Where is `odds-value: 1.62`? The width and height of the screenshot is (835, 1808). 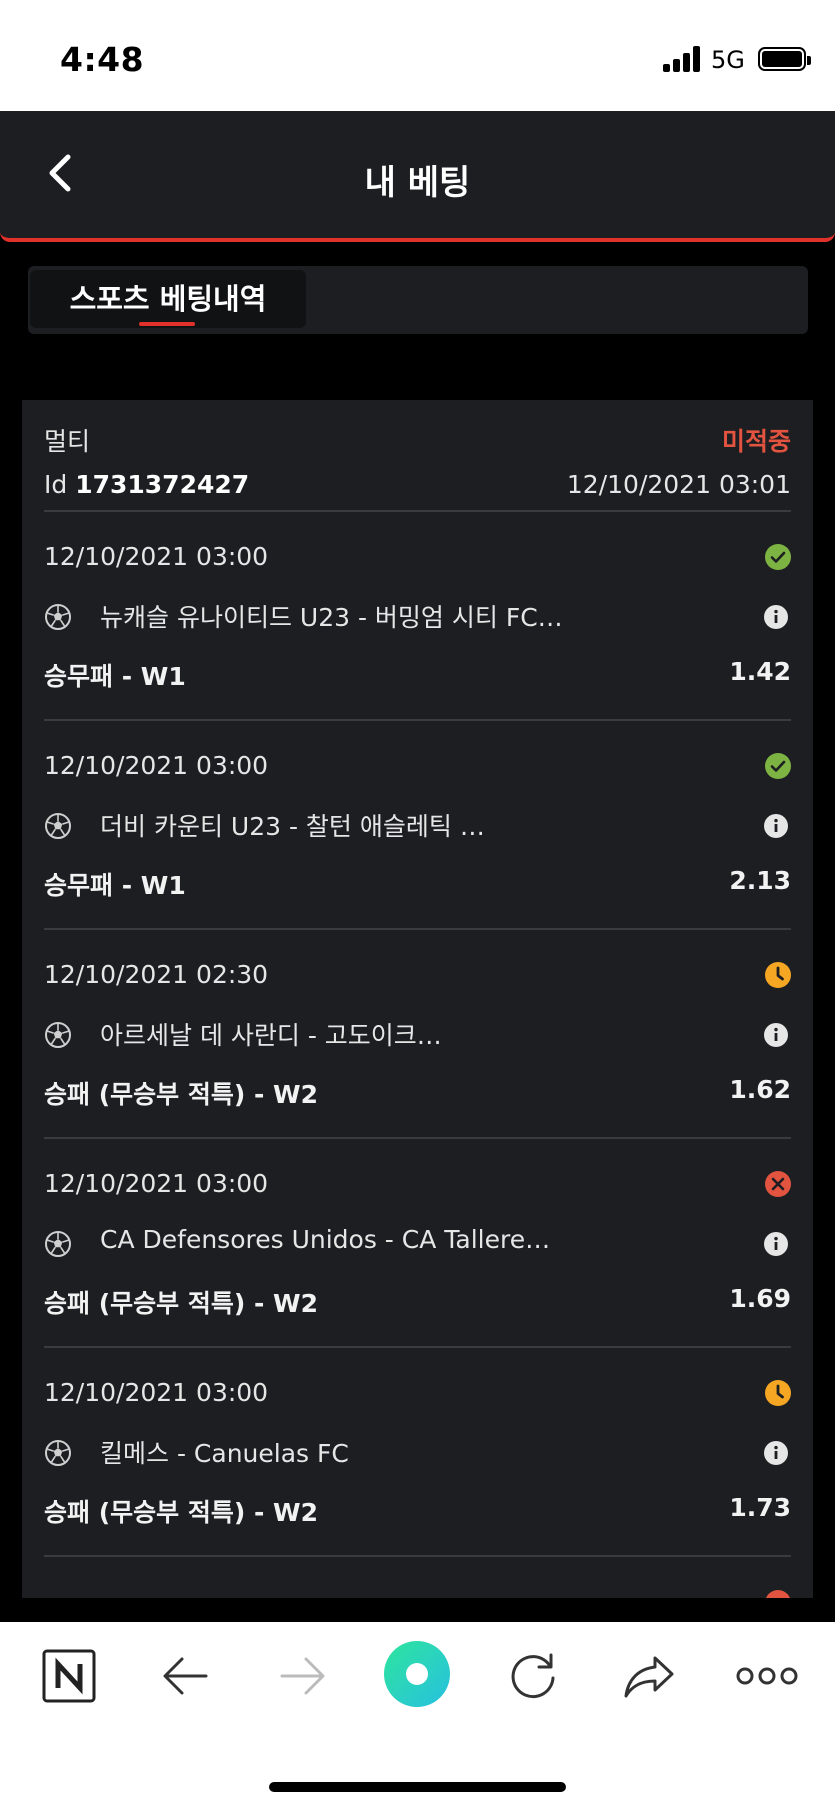
odds-value: 1.62 is located at coordinates (760, 1089).